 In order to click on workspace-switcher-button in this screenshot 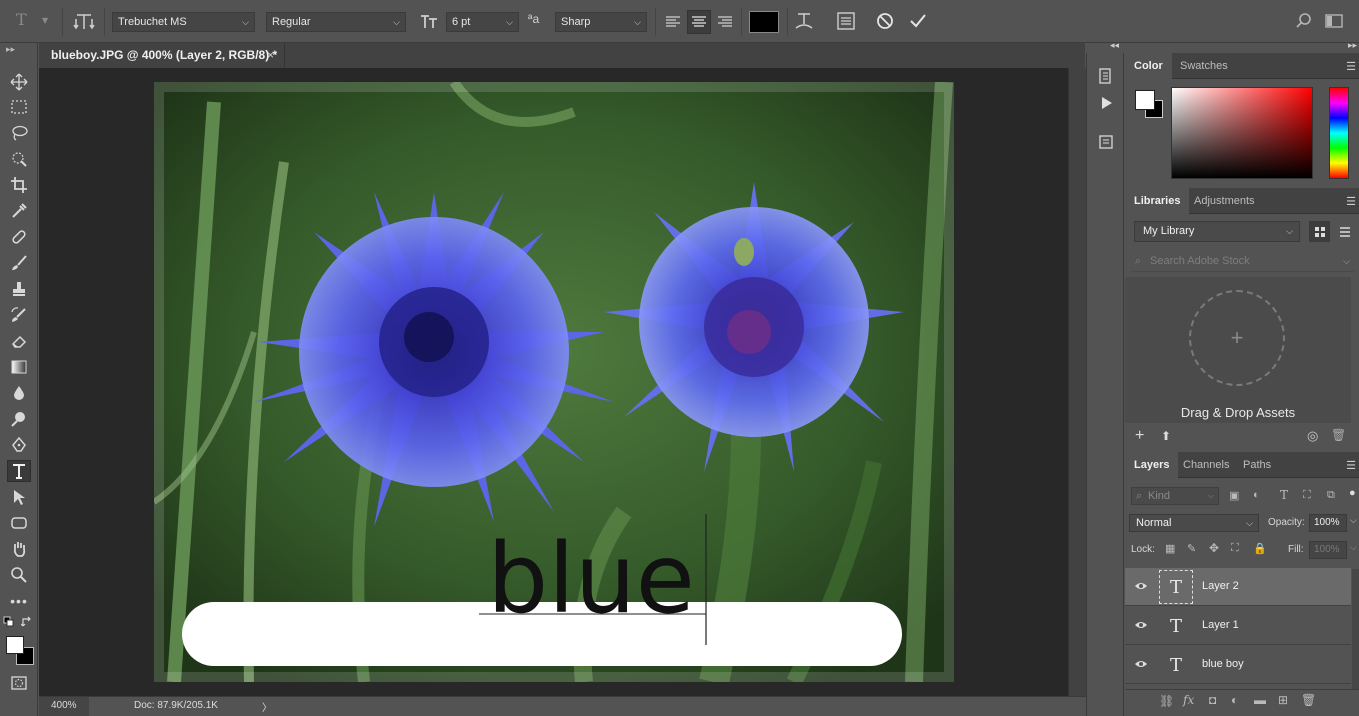, I will do `click(1334, 21)`.